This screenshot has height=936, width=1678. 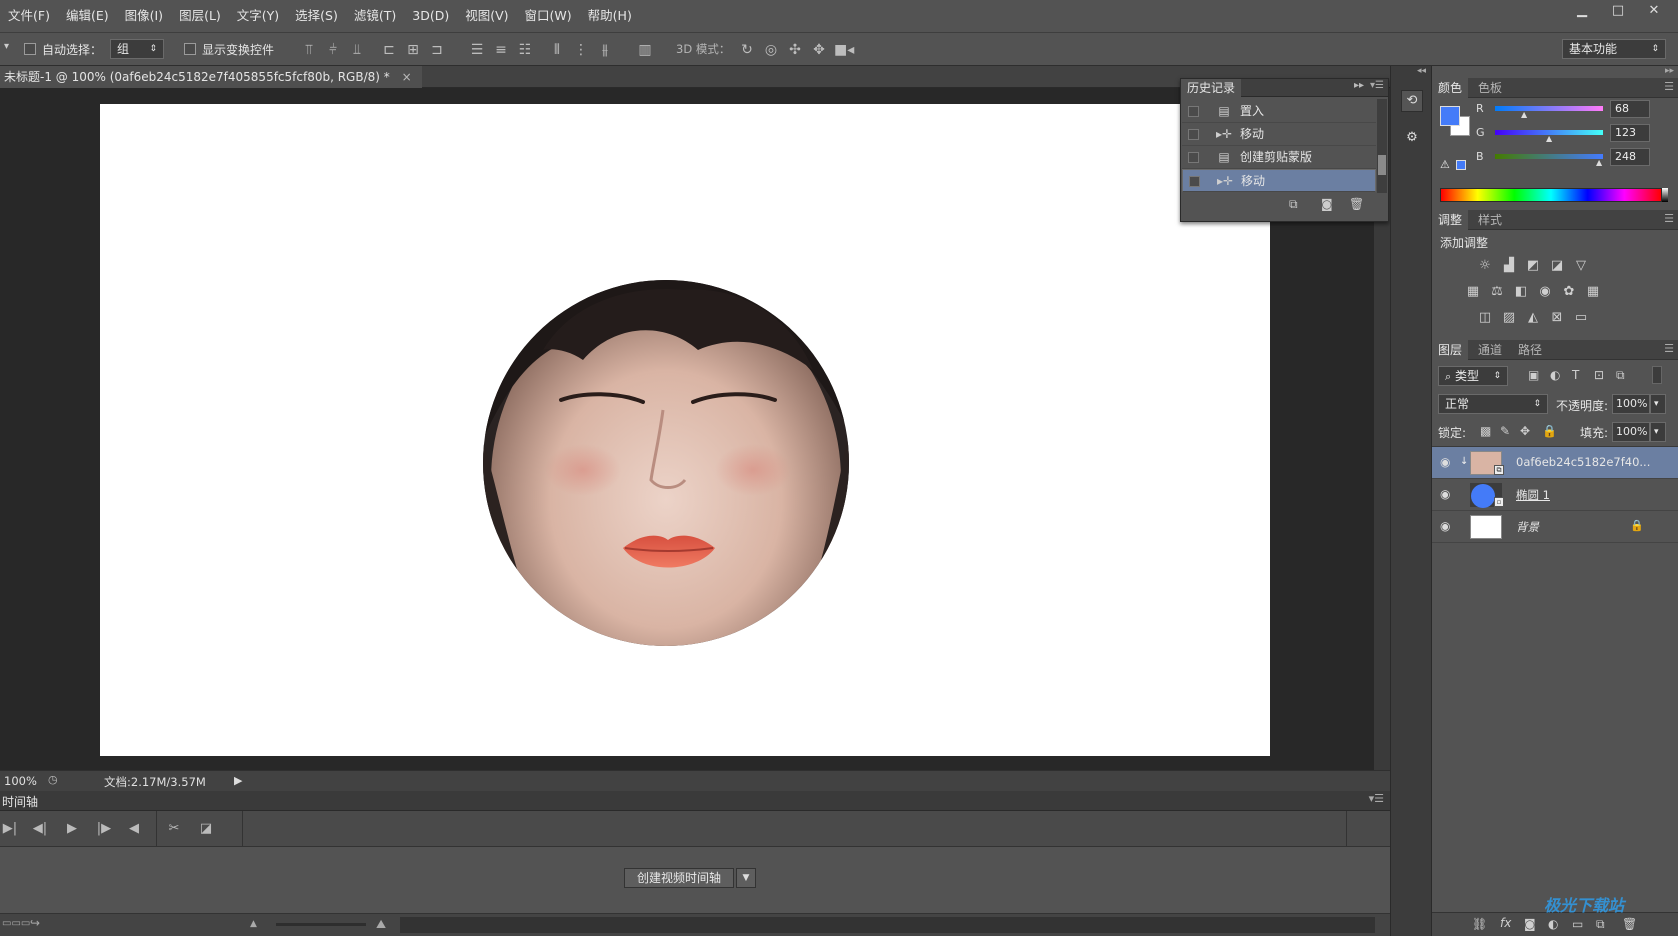 I want to click on photo-filter-icon: ◉, so click(x=1545, y=292).